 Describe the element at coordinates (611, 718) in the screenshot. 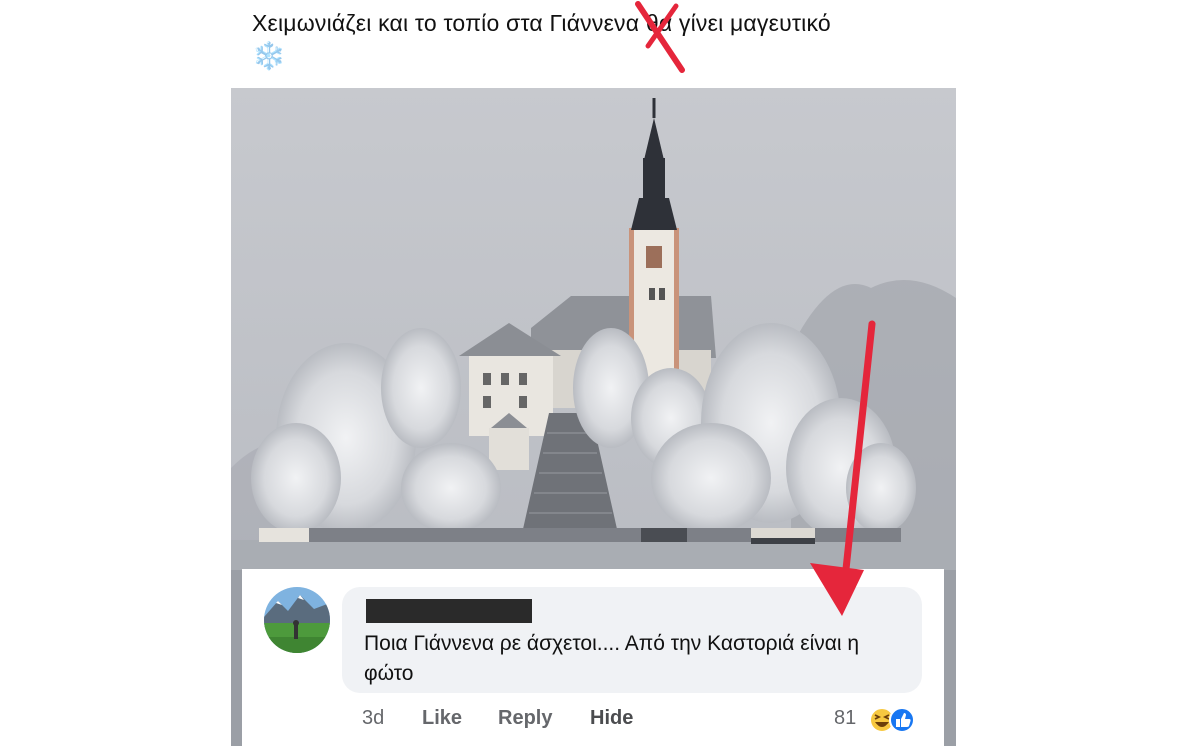

I see `hide-button: Hide` at that location.